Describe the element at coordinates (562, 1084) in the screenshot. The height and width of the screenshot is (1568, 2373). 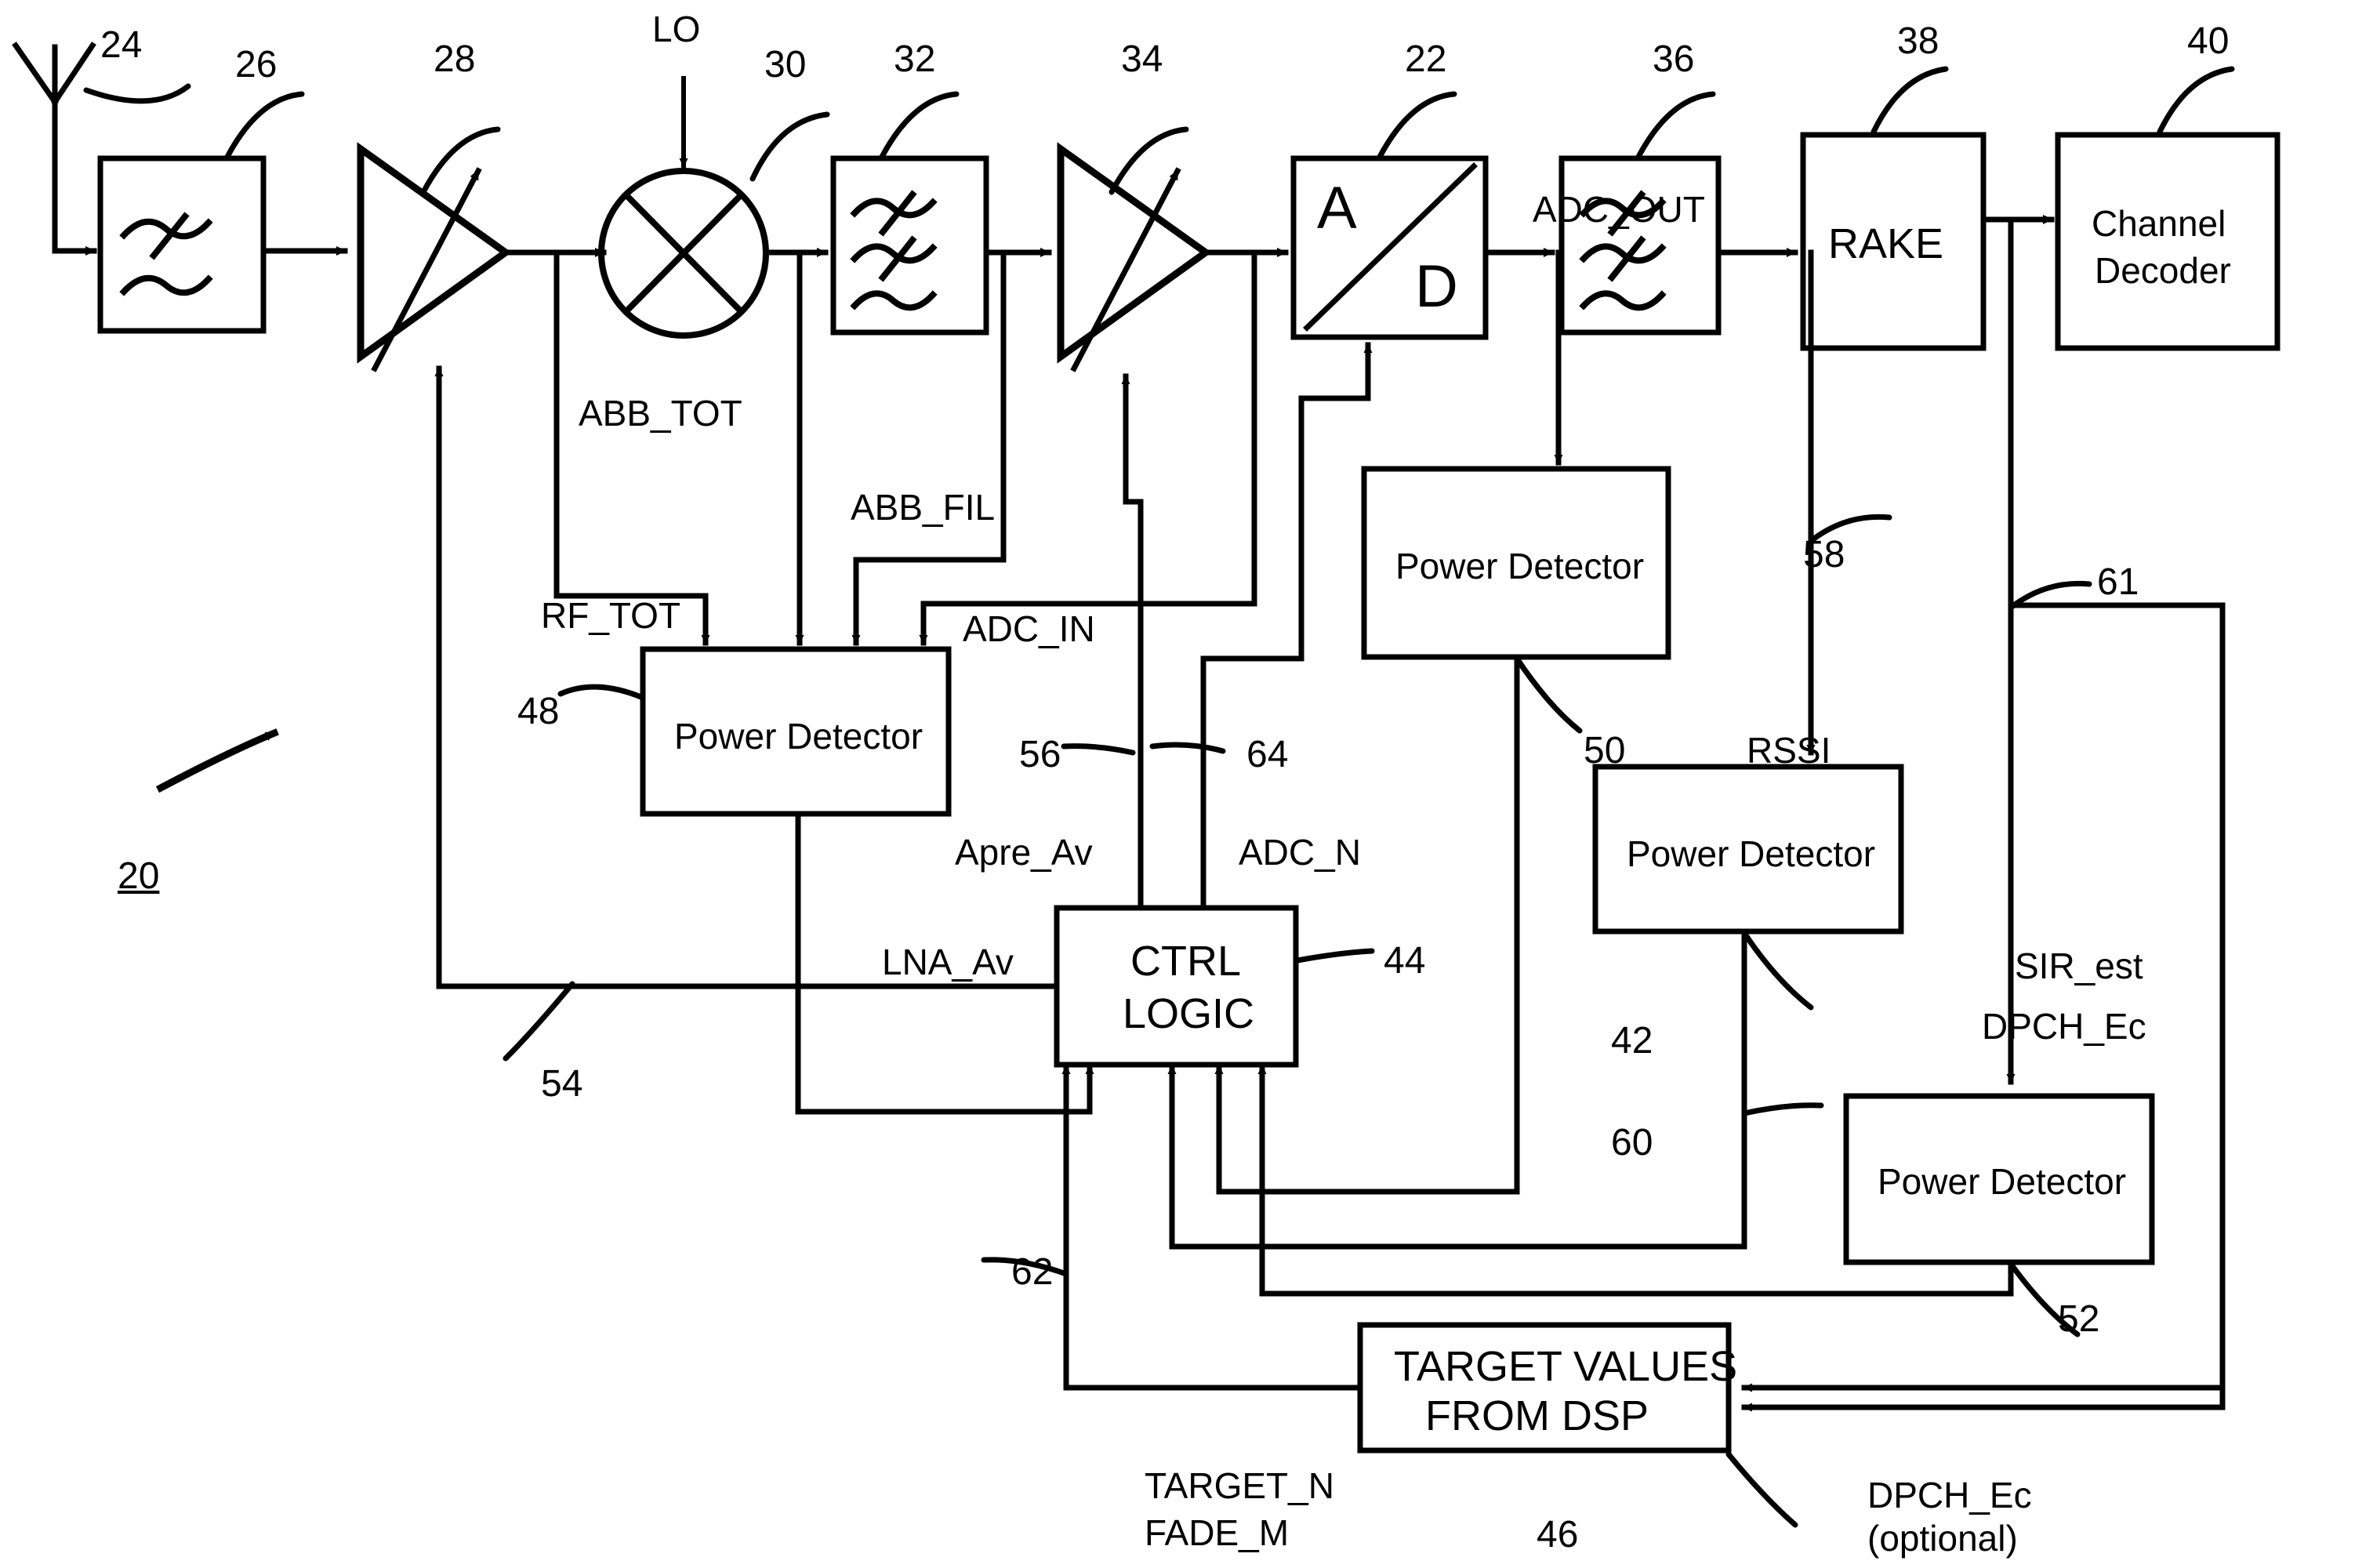
I see `ref-numeral-line-54: 54` at that location.